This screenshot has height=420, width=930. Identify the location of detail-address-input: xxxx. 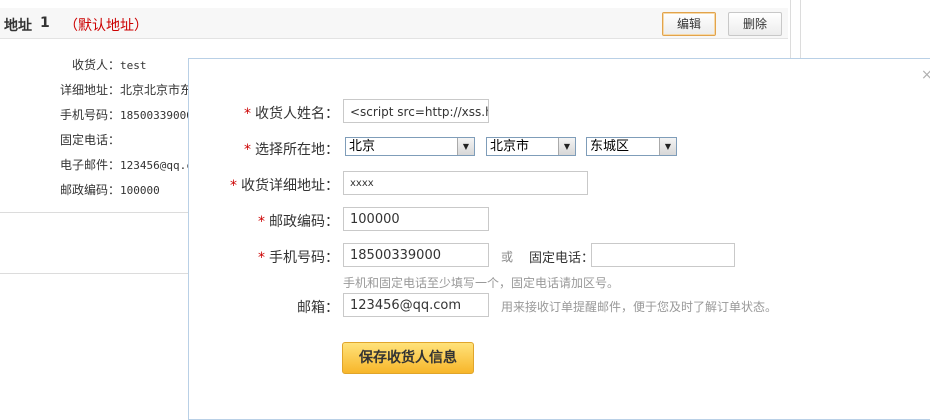
(465, 183).